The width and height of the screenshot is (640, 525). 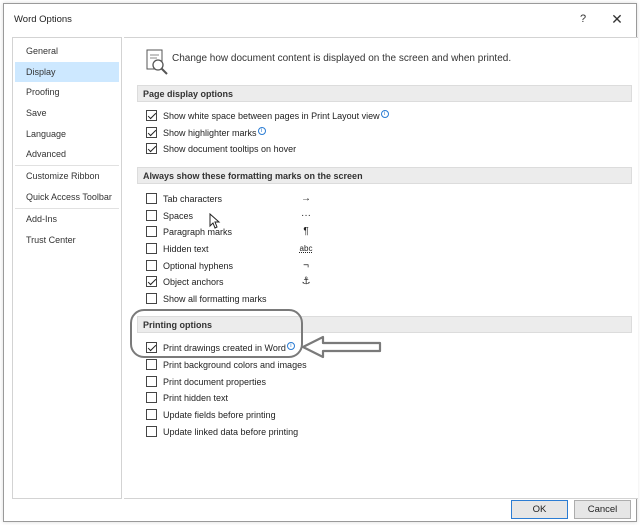 What do you see at coordinates (215, 299) in the screenshot?
I see `option-label: Show all formatting marks` at bounding box center [215, 299].